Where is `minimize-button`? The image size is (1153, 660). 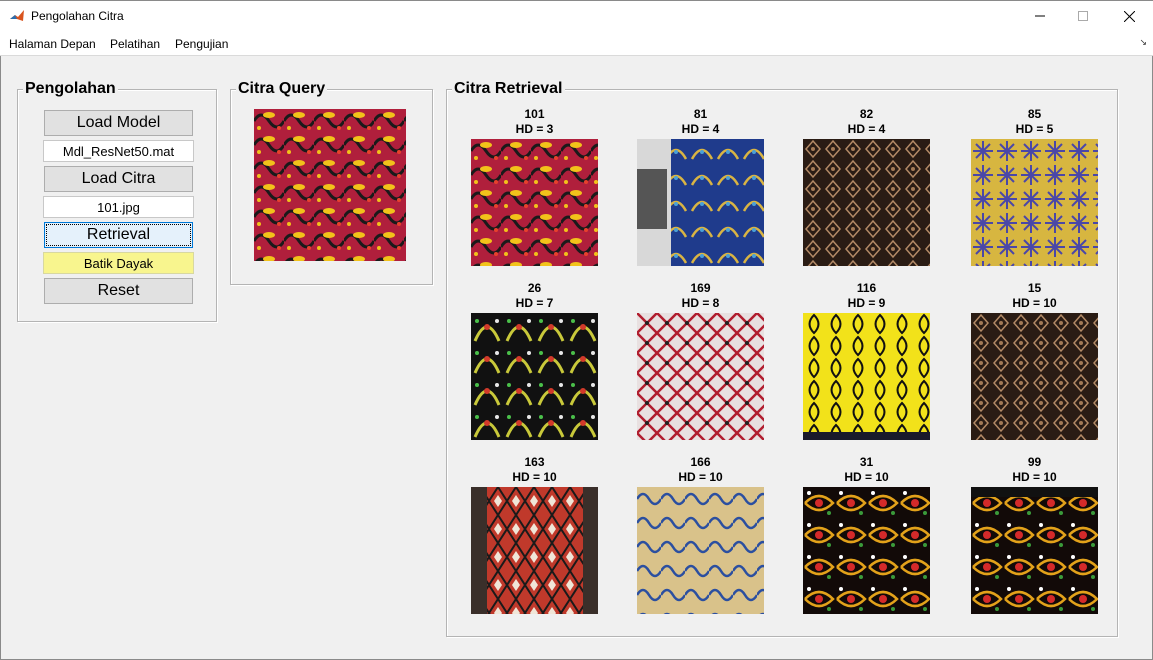 minimize-button is located at coordinates (1040, 16).